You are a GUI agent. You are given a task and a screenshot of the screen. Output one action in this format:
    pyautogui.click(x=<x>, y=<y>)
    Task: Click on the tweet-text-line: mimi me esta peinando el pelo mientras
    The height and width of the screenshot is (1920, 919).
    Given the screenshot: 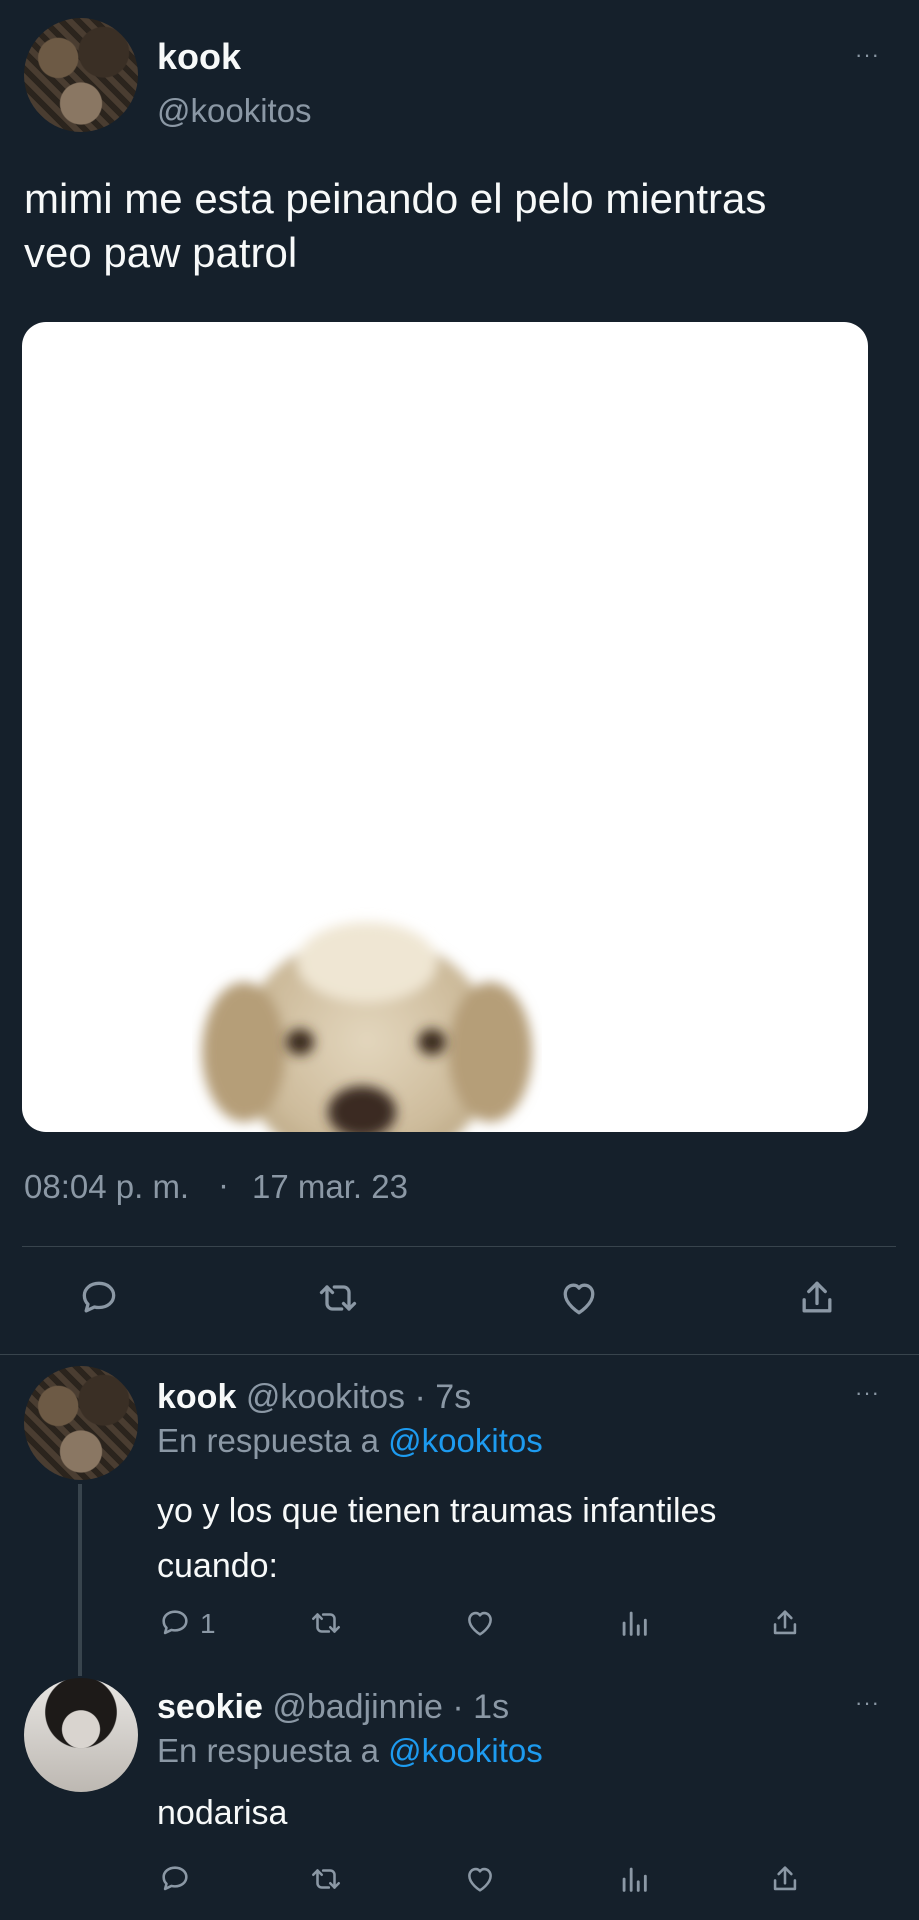 What is the action you would take?
    pyautogui.click(x=395, y=198)
    